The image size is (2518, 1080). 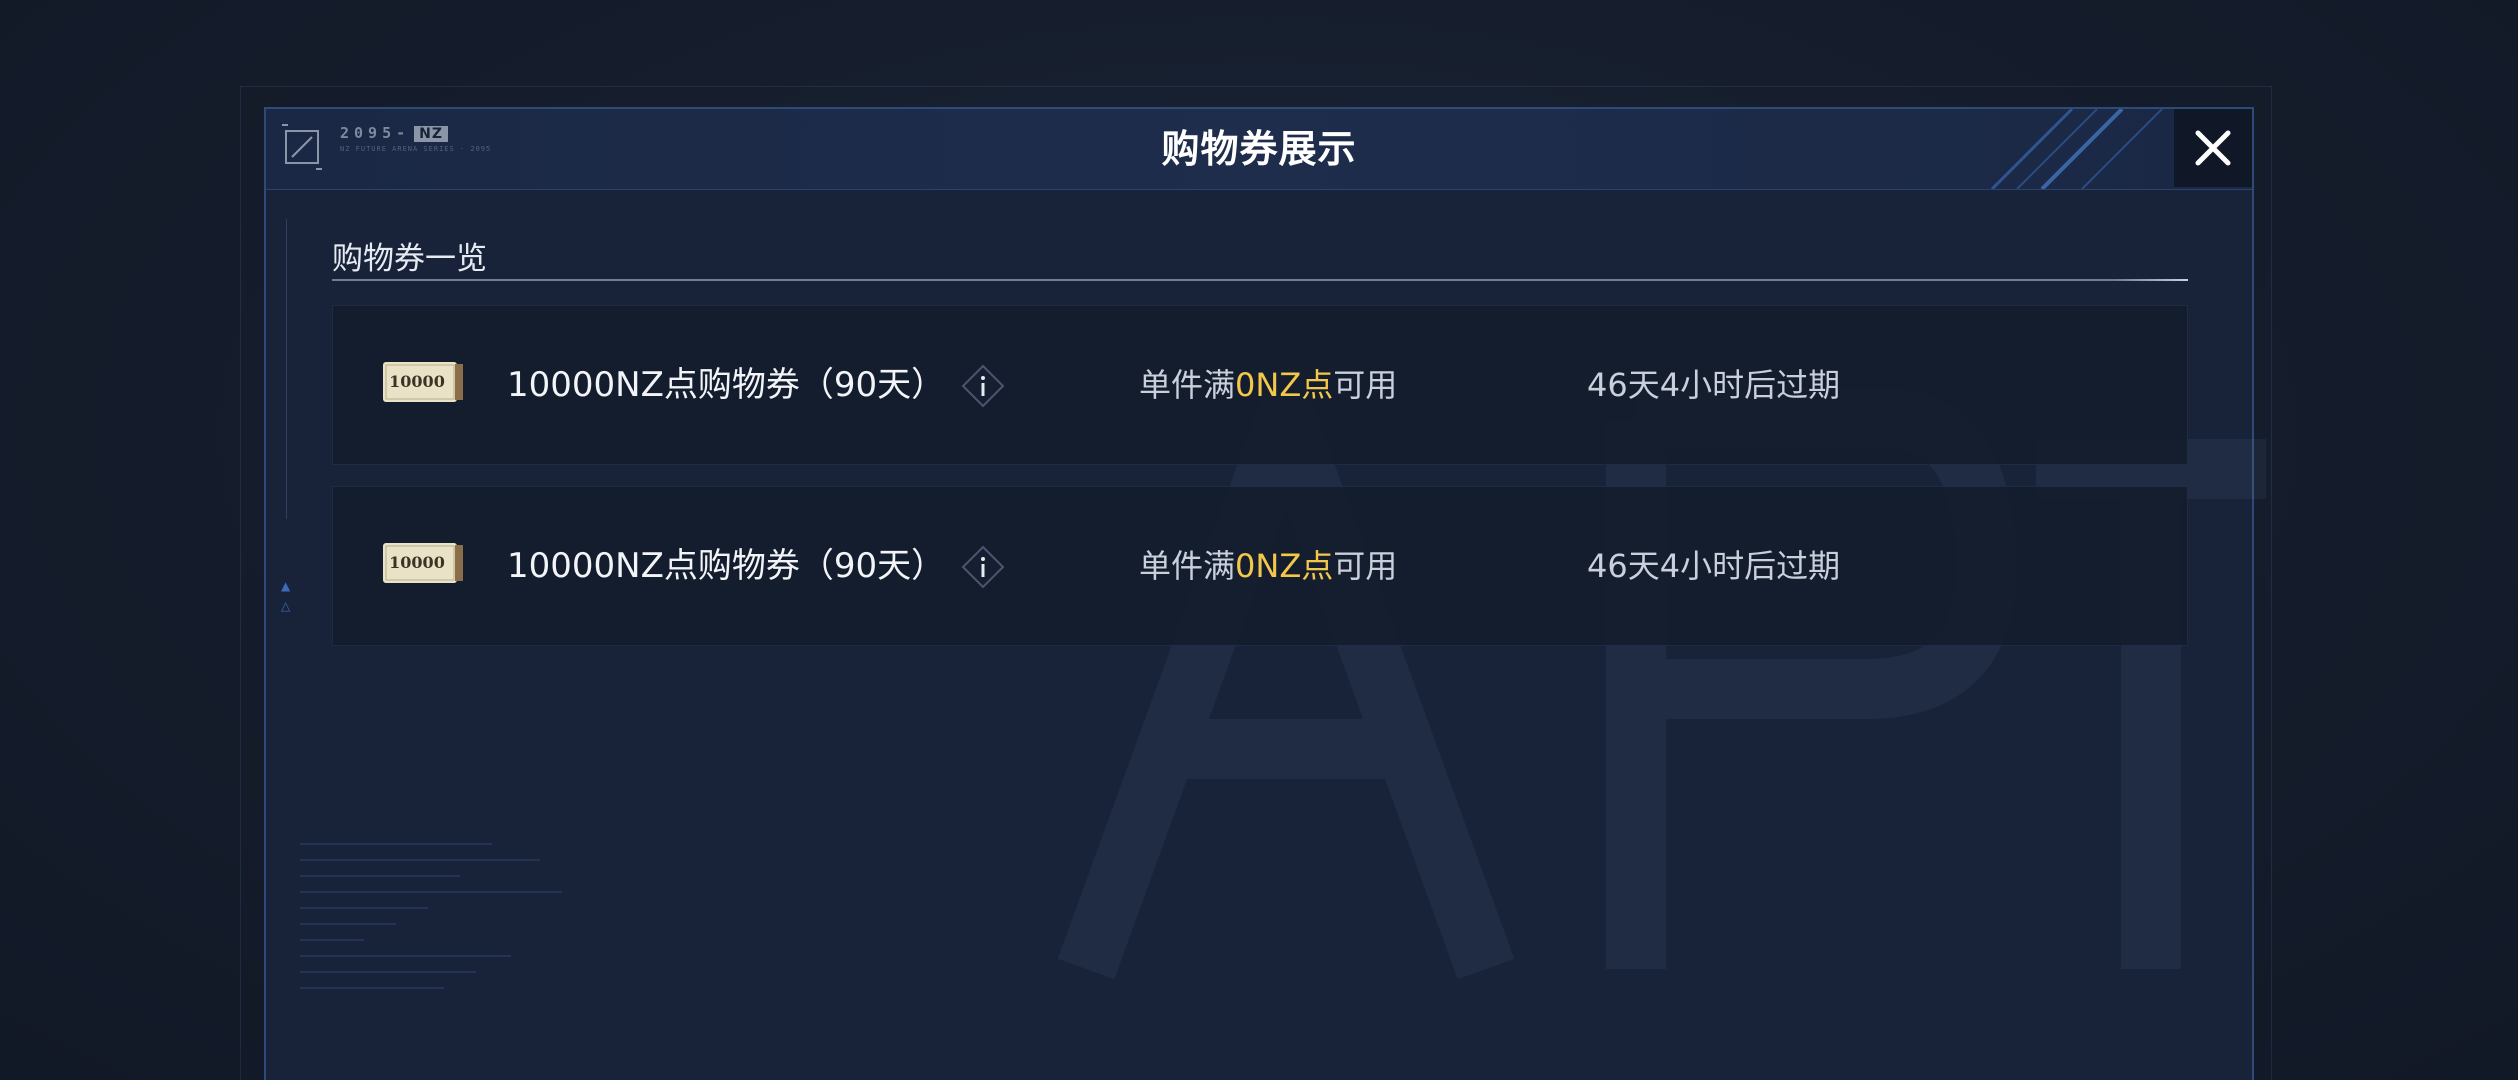 What do you see at coordinates (286, 586) in the screenshot?
I see `triangle-icon: ▲` at bounding box center [286, 586].